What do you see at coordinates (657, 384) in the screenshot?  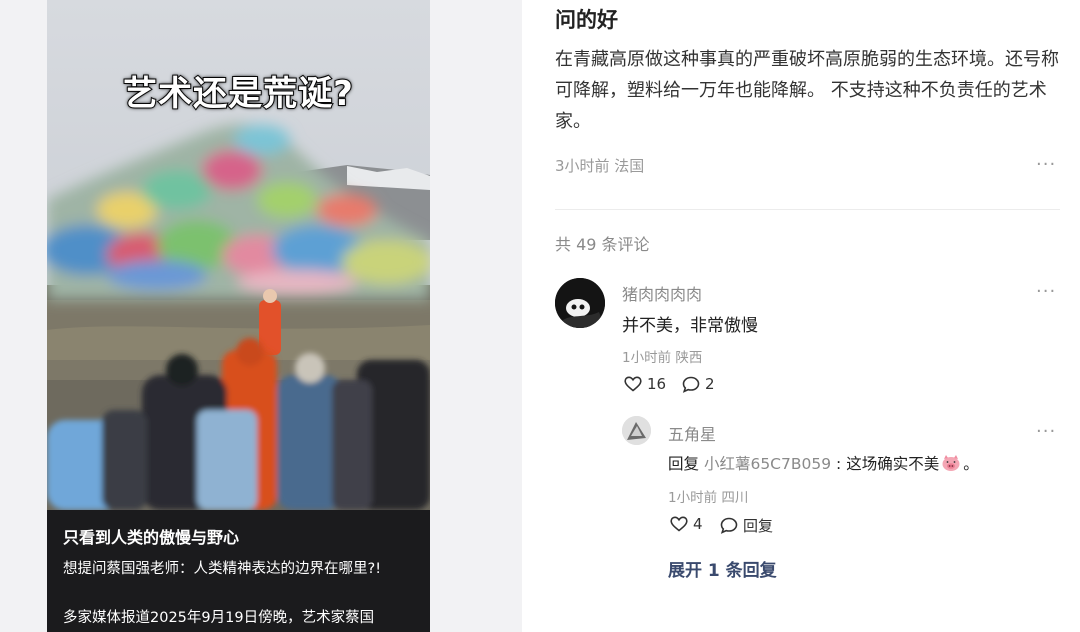 I see `like-count: 16` at bounding box center [657, 384].